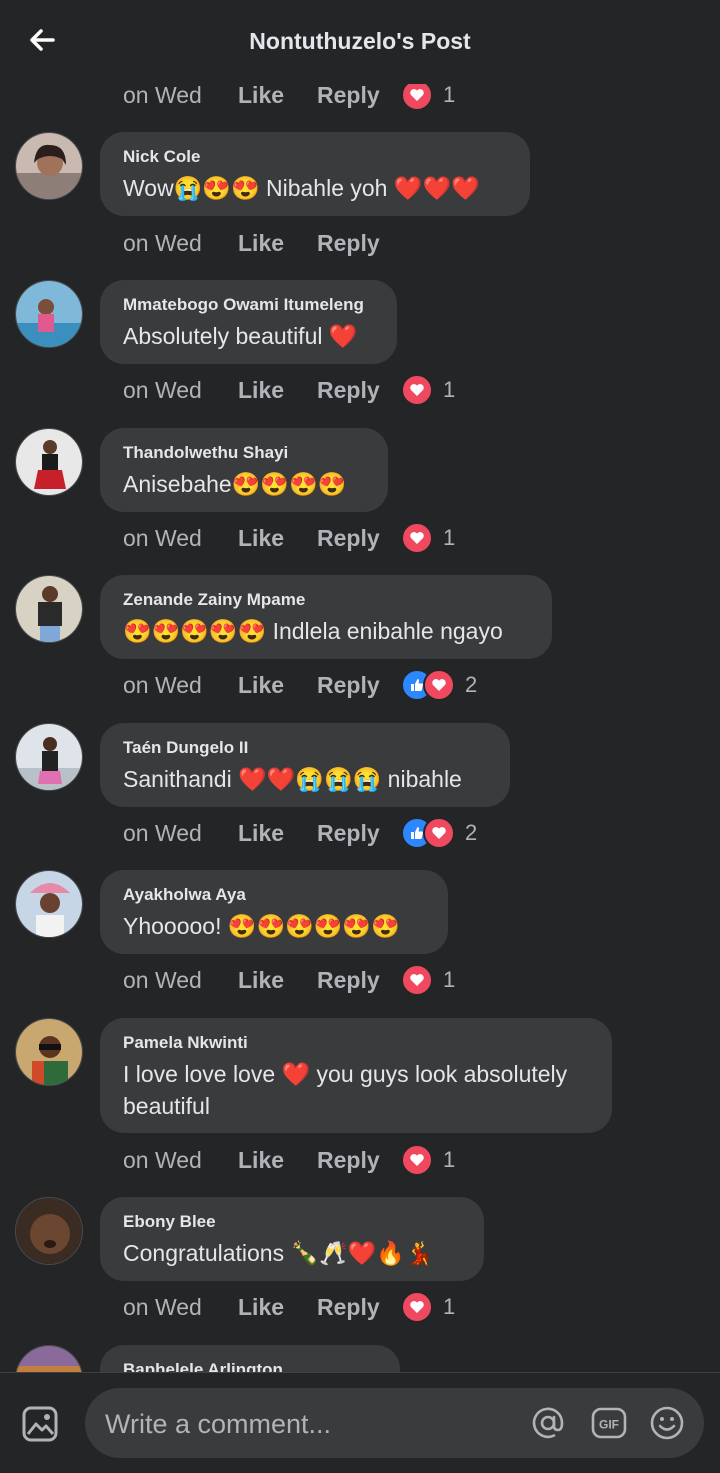 The width and height of the screenshot is (720, 1473). I want to click on page-title: Nontuthuzelo's Post, so click(360, 41).